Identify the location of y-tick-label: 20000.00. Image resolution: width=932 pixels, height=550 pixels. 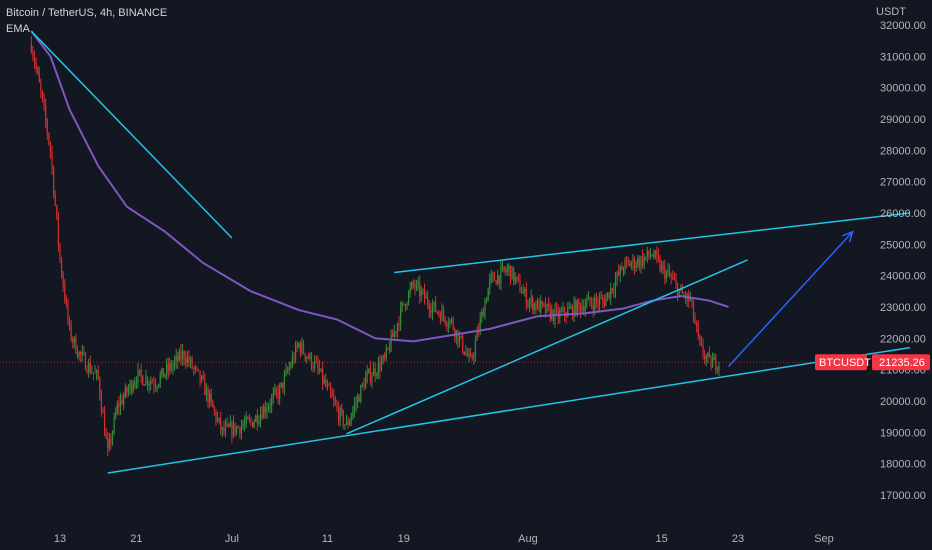
(903, 402).